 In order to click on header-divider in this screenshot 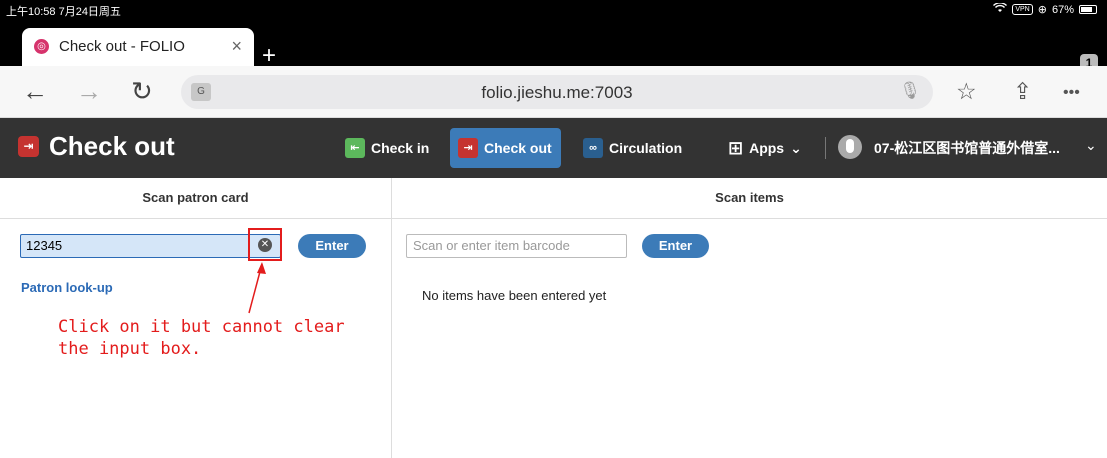, I will do `click(825, 148)`.